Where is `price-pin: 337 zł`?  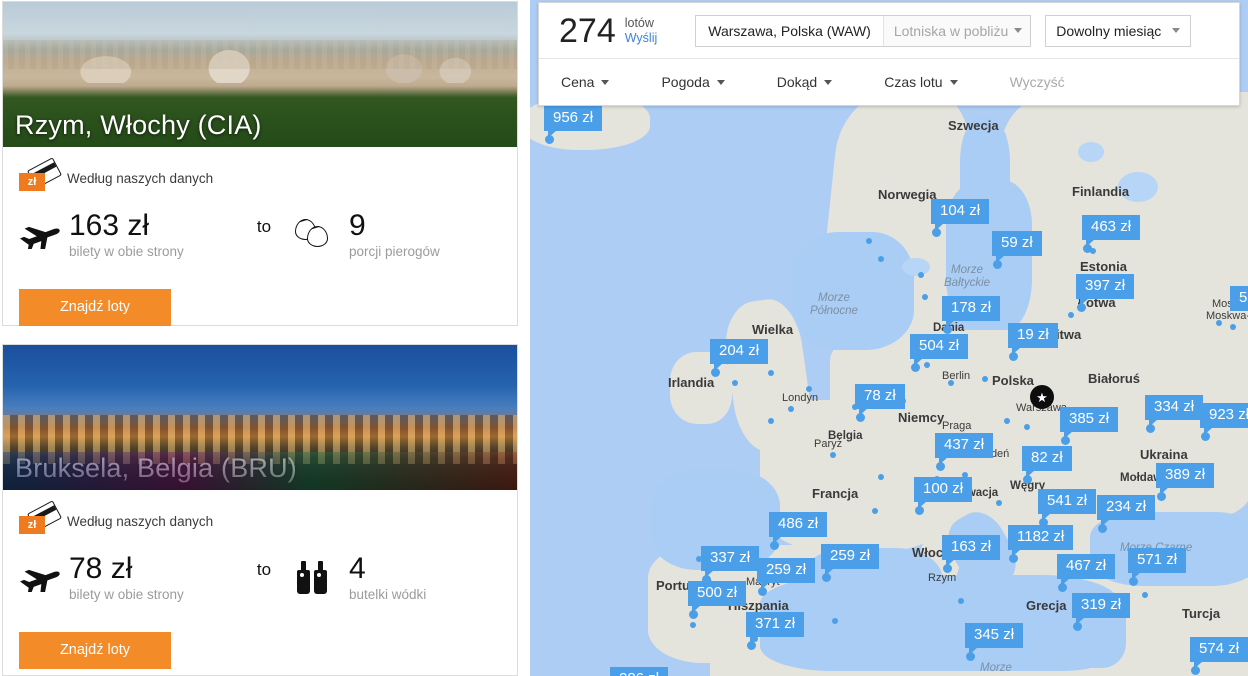 price-pin: 337 zł is located at coordinates (730, 565).